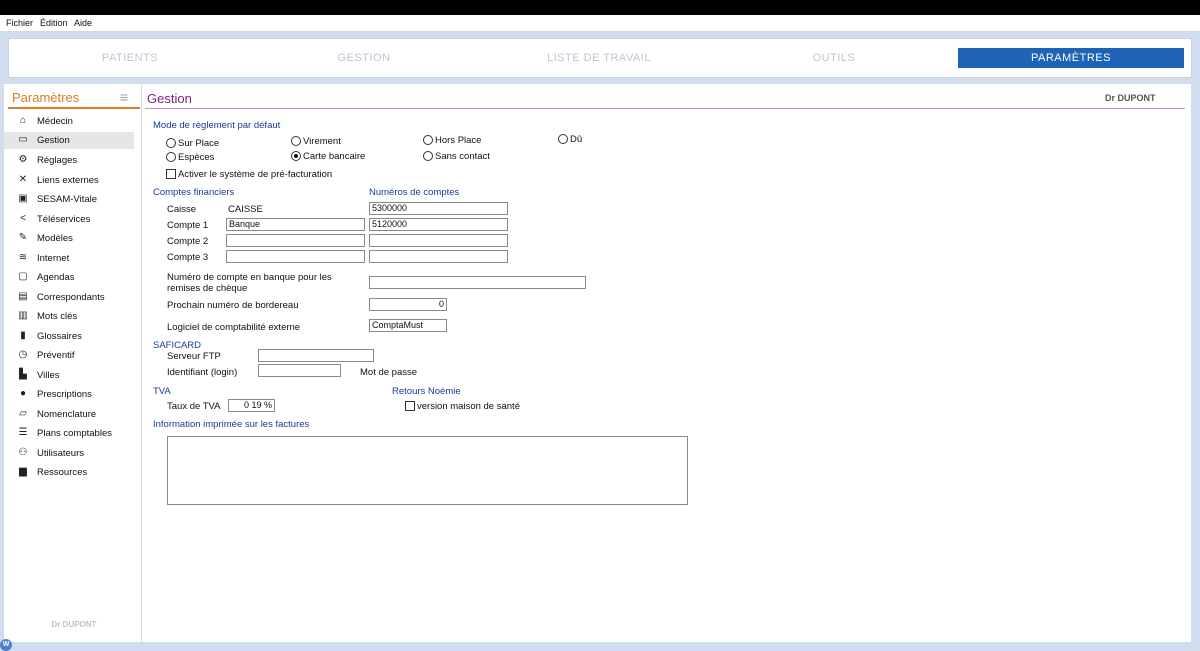  I want to click on sidebar-item-label: Préventif, so click(56, 355).